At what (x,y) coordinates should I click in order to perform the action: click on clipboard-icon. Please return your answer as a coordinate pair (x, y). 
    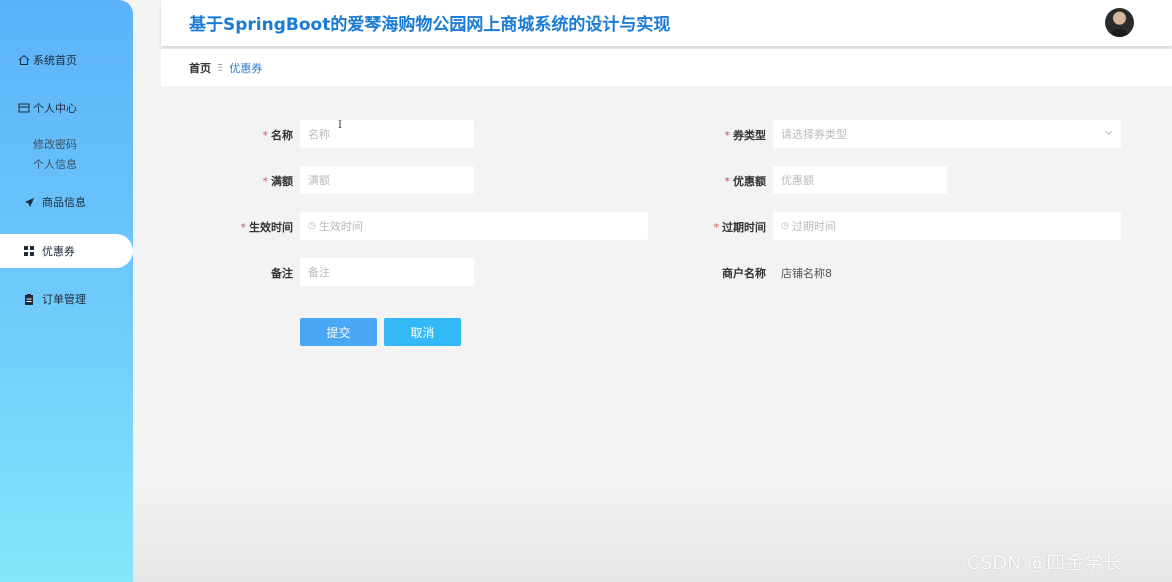
    Looking at the image, I should click on (29, 299).